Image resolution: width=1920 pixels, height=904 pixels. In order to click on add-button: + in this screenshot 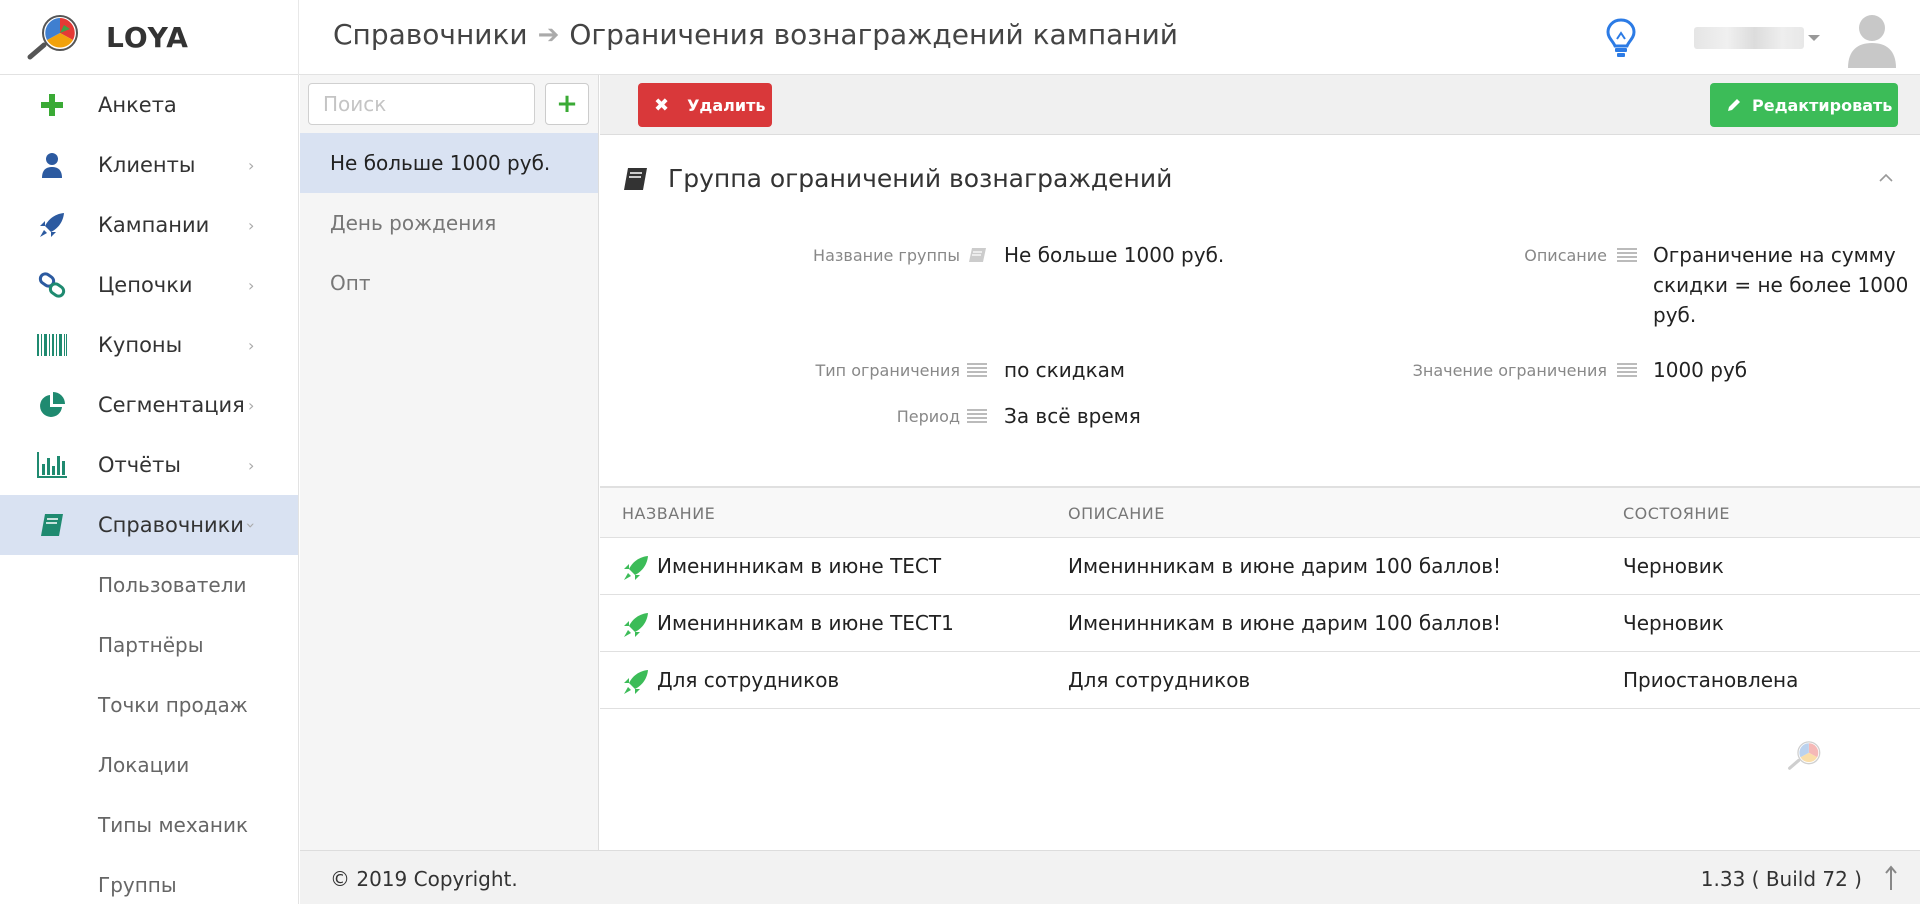, I will do `click(567, 104)`.